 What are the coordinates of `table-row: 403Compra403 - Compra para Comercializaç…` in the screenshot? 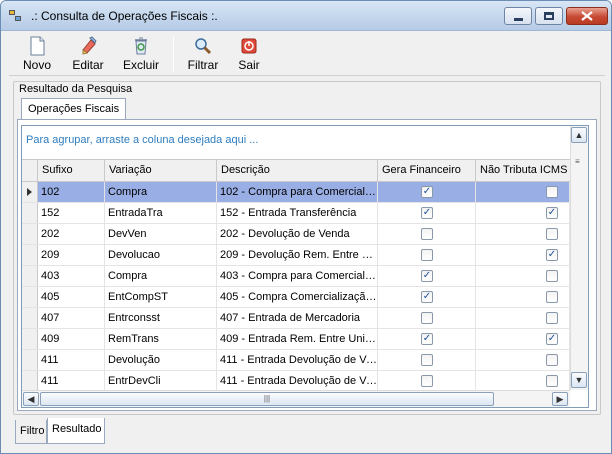 It's located at (296, 276).